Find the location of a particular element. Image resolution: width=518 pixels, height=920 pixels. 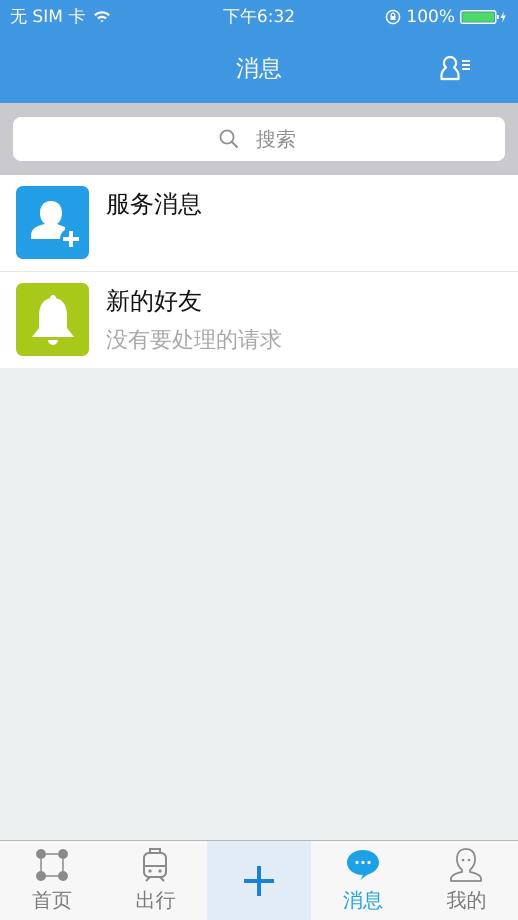

rotation-lock-icon is located at coordinates (393, 16).